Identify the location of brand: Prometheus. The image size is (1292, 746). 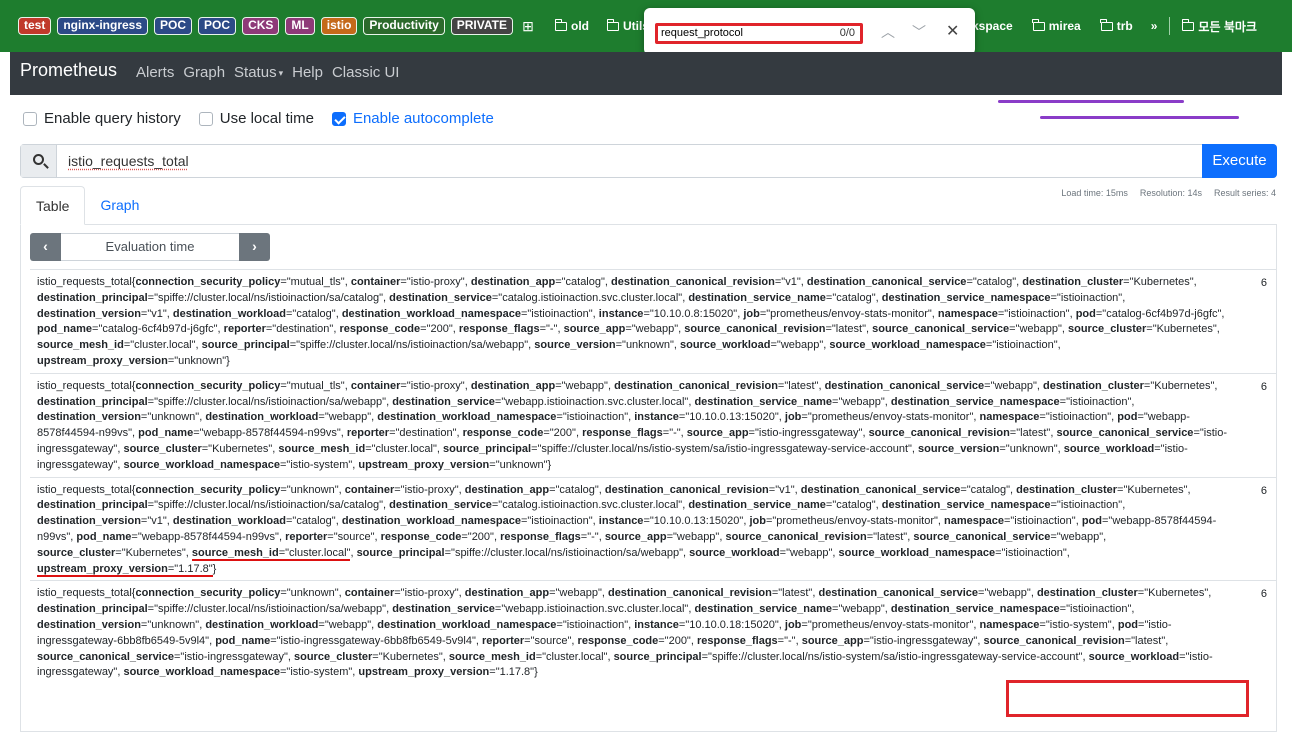
(68, 70).